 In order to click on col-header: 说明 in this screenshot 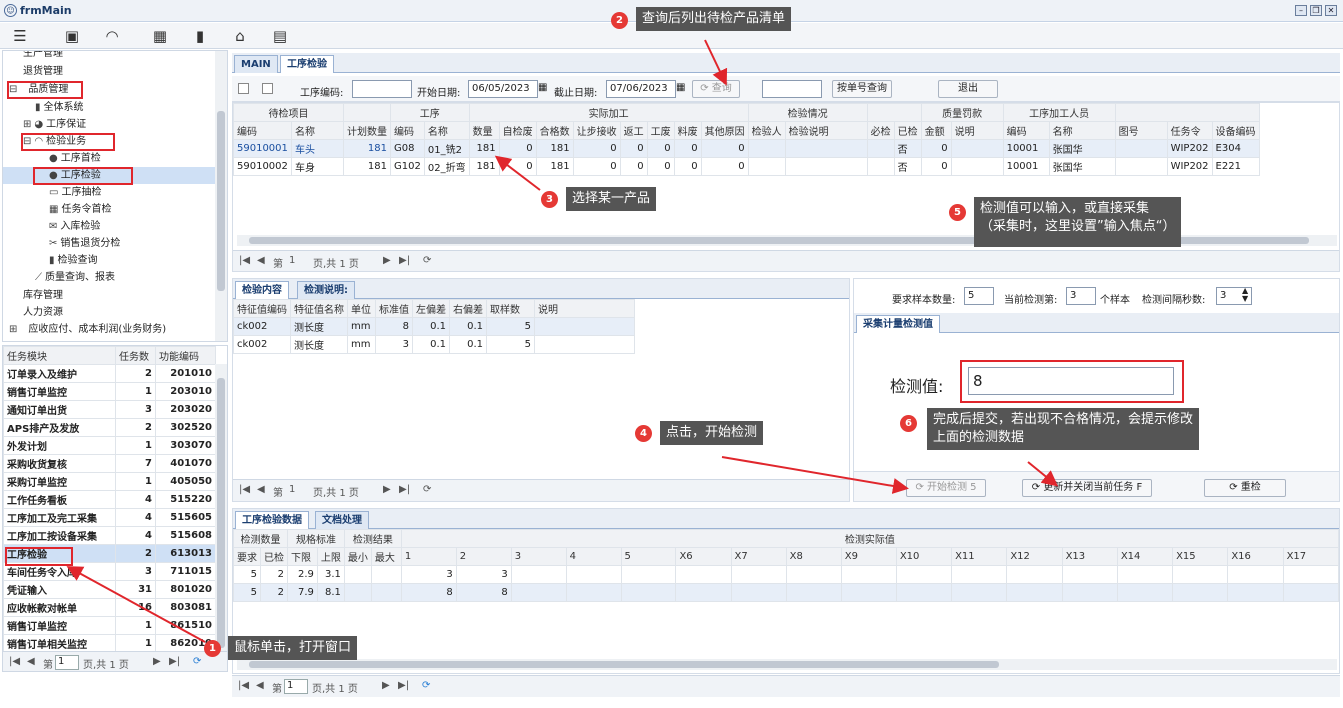, I will do `click(584, 308)`.